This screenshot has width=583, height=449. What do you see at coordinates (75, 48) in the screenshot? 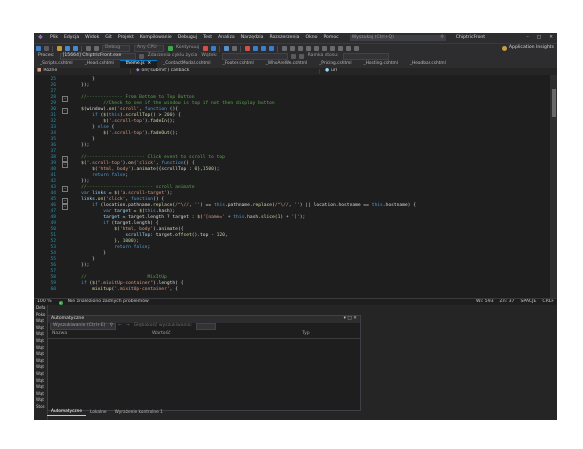
I see `save-all-icon` at bounding box center [75, 48].